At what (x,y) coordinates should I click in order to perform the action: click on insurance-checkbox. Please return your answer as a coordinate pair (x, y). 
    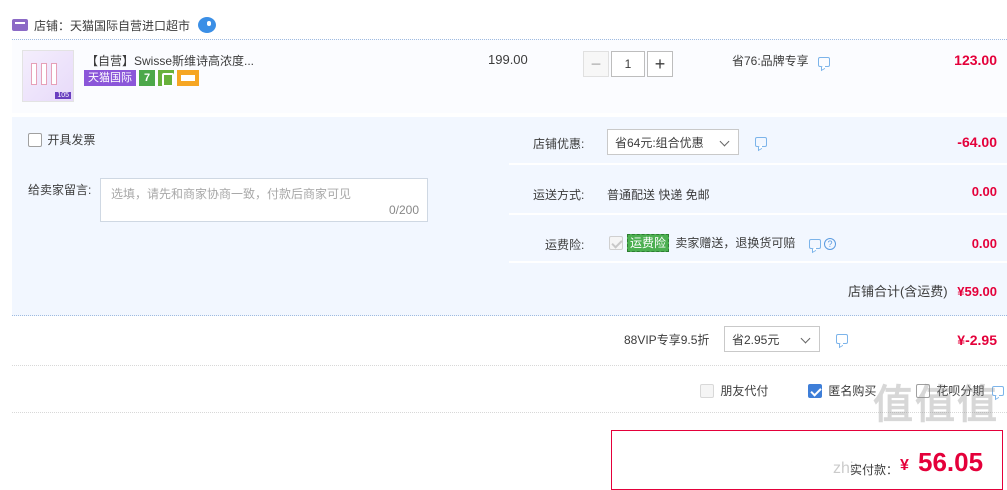
    Looking at the image, I should click on (616, 243).